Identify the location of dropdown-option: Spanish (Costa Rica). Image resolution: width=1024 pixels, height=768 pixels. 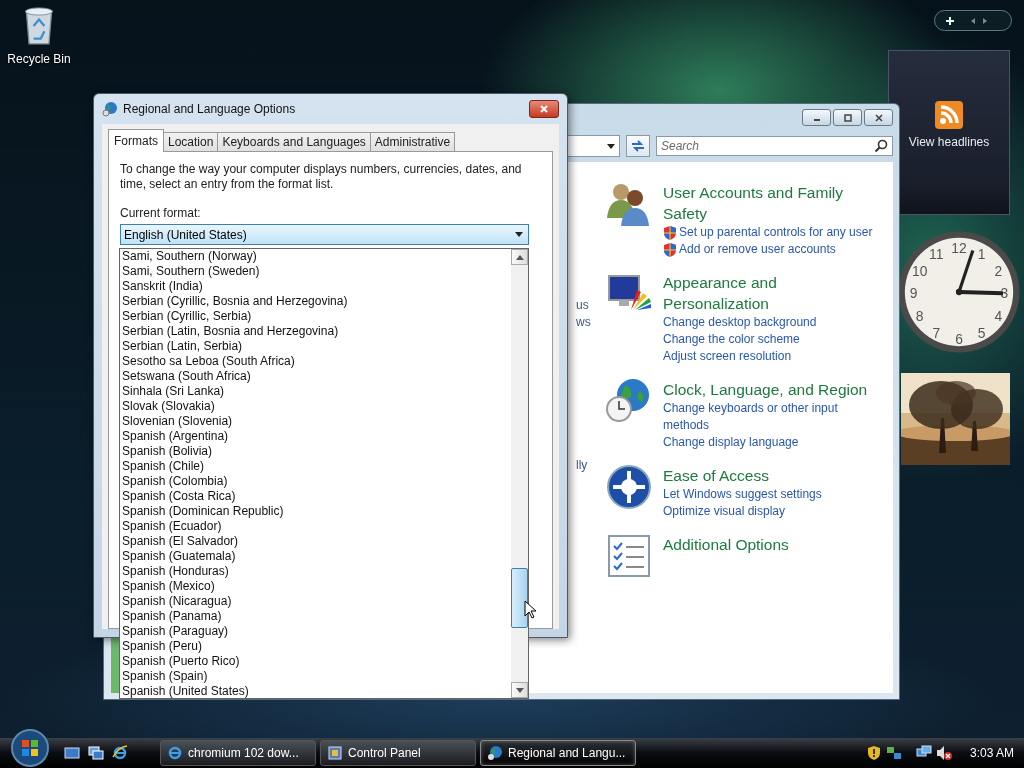
(315, 496).